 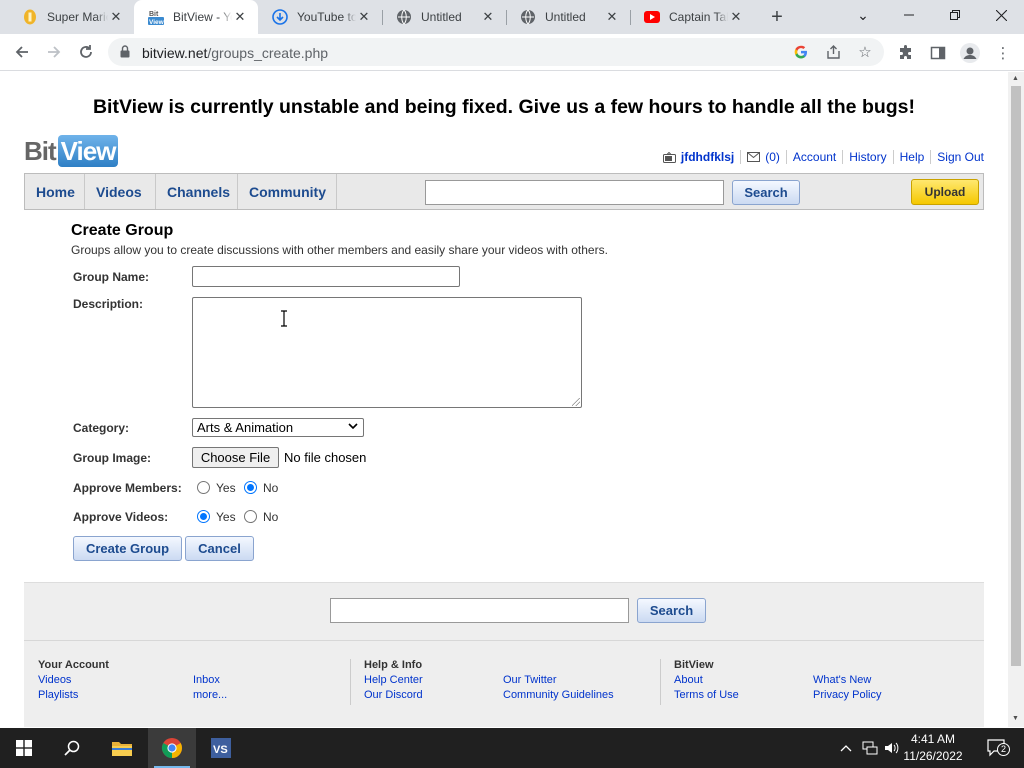 I want to click on footer-link-videos: Videos, so click(x=54, y=680).